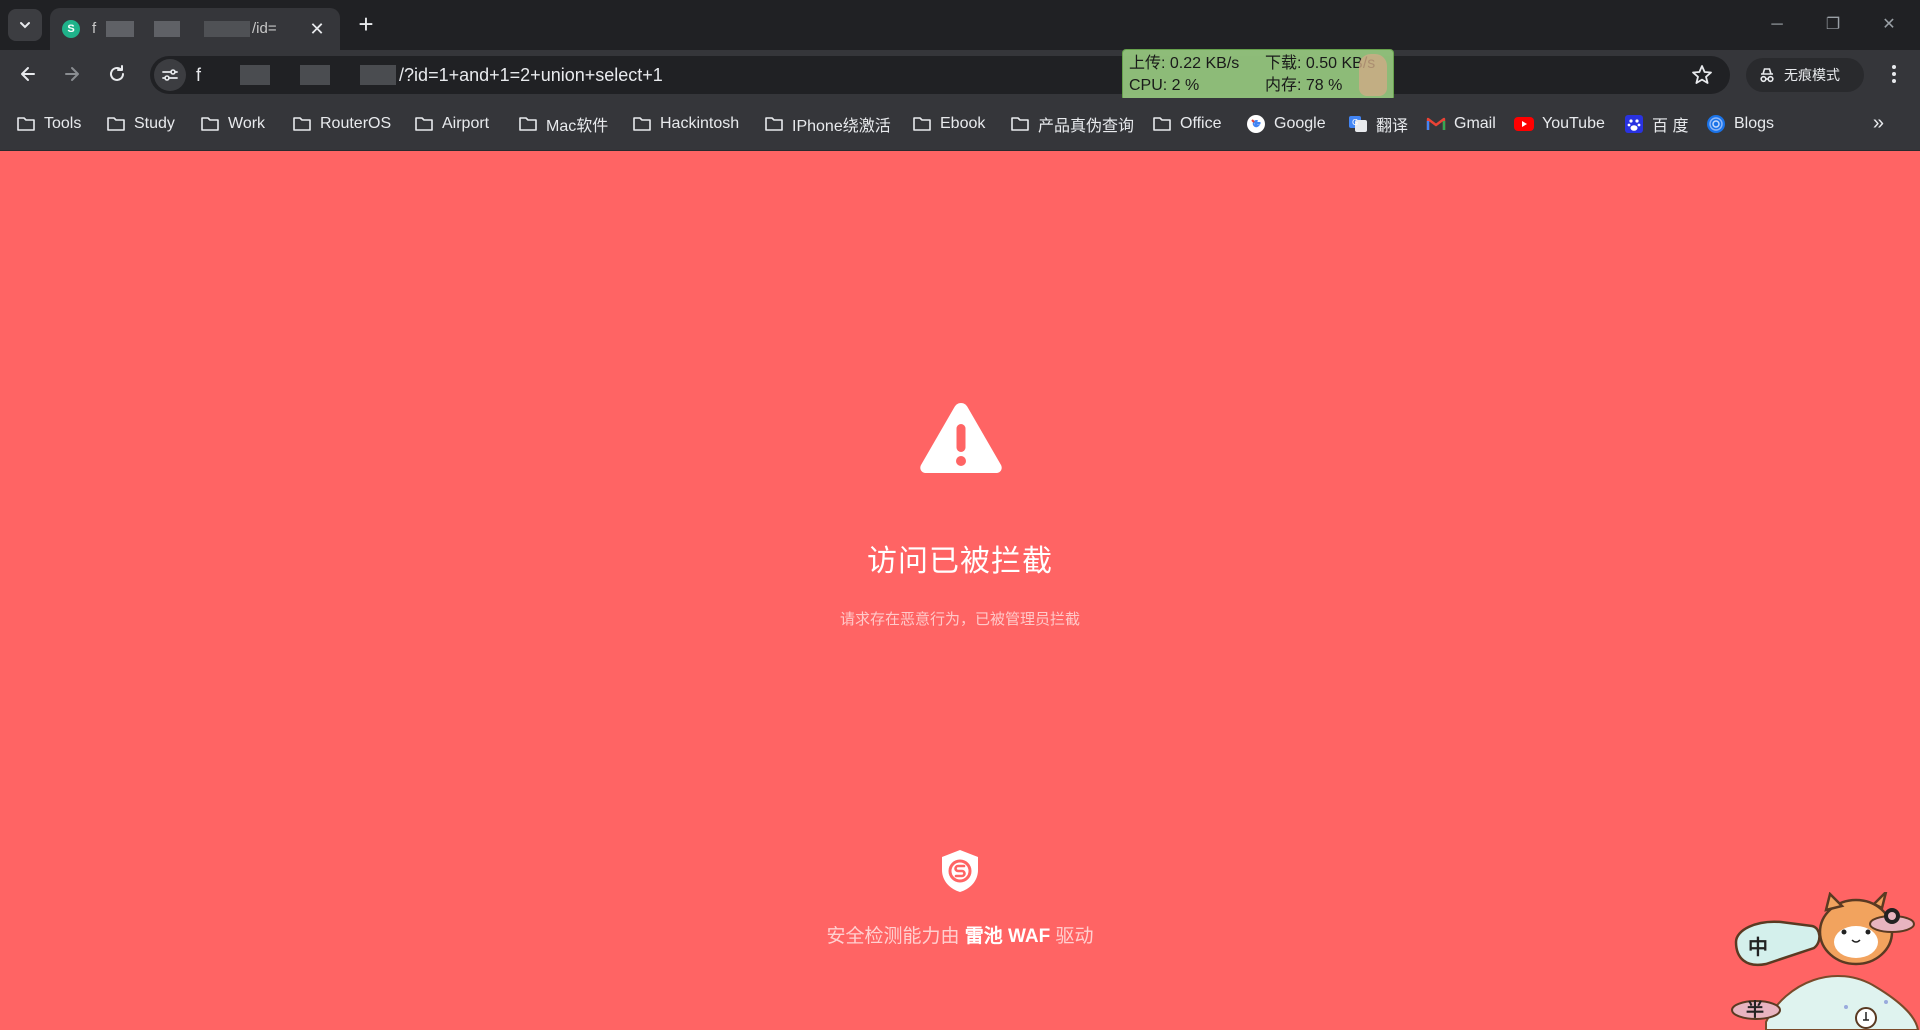 This screenshot has height=1030, width=1920. Describe the element at coordinates (959, 619) in the screenshot. I see `block-subtitle: 请求存在恶意行为，已被管理员拦截` at that location.